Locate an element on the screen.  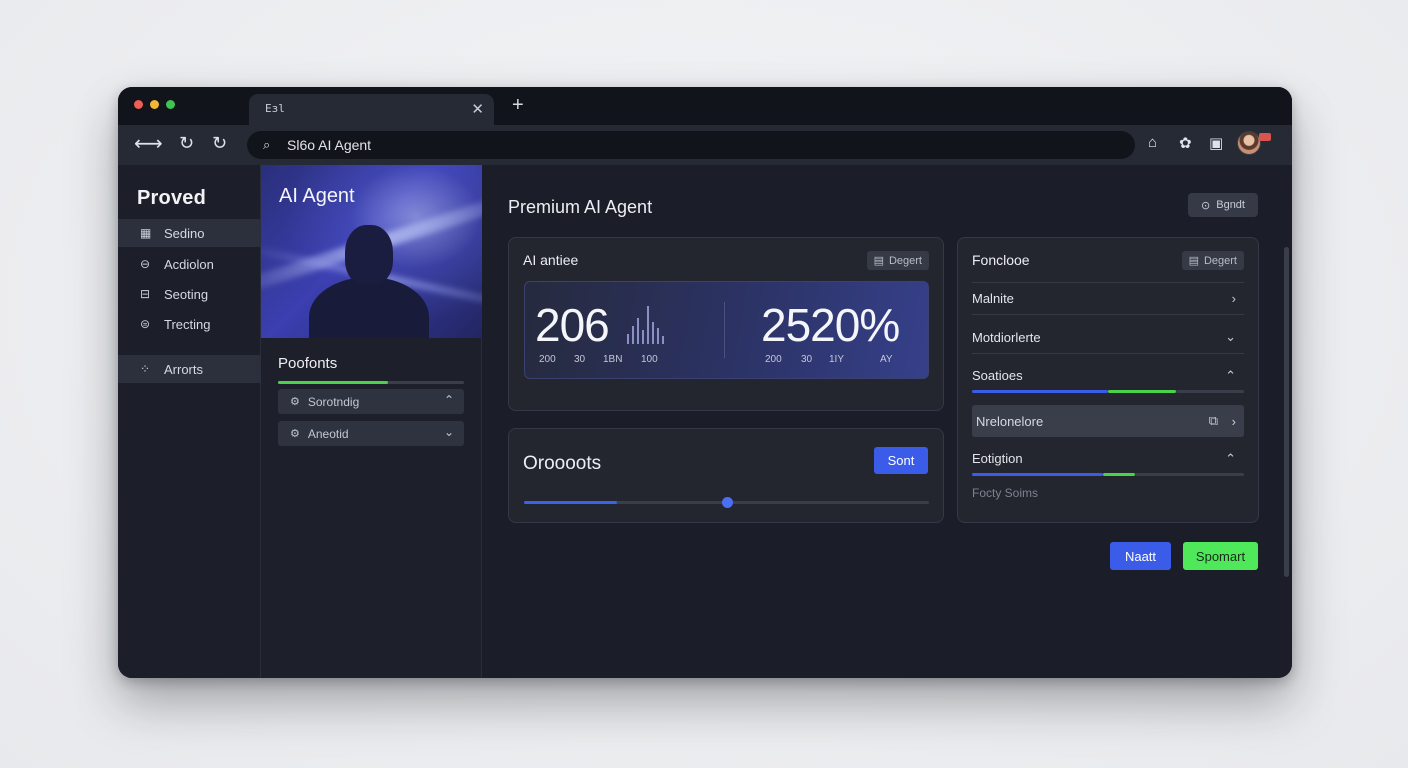
stats-divider is located at coordinates (724, 330).